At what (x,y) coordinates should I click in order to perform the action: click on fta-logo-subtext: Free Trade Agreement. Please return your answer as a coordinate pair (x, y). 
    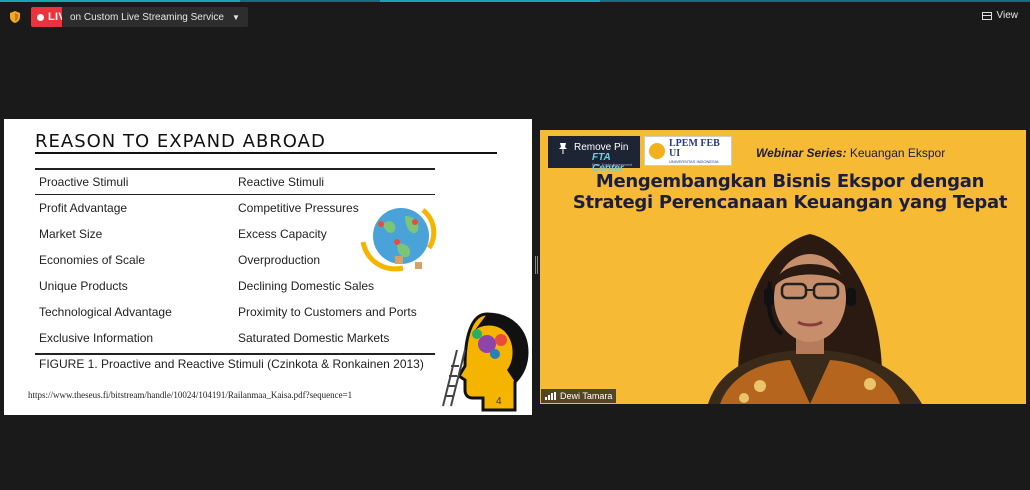
    Looking at the image, I should click on (612, 164).